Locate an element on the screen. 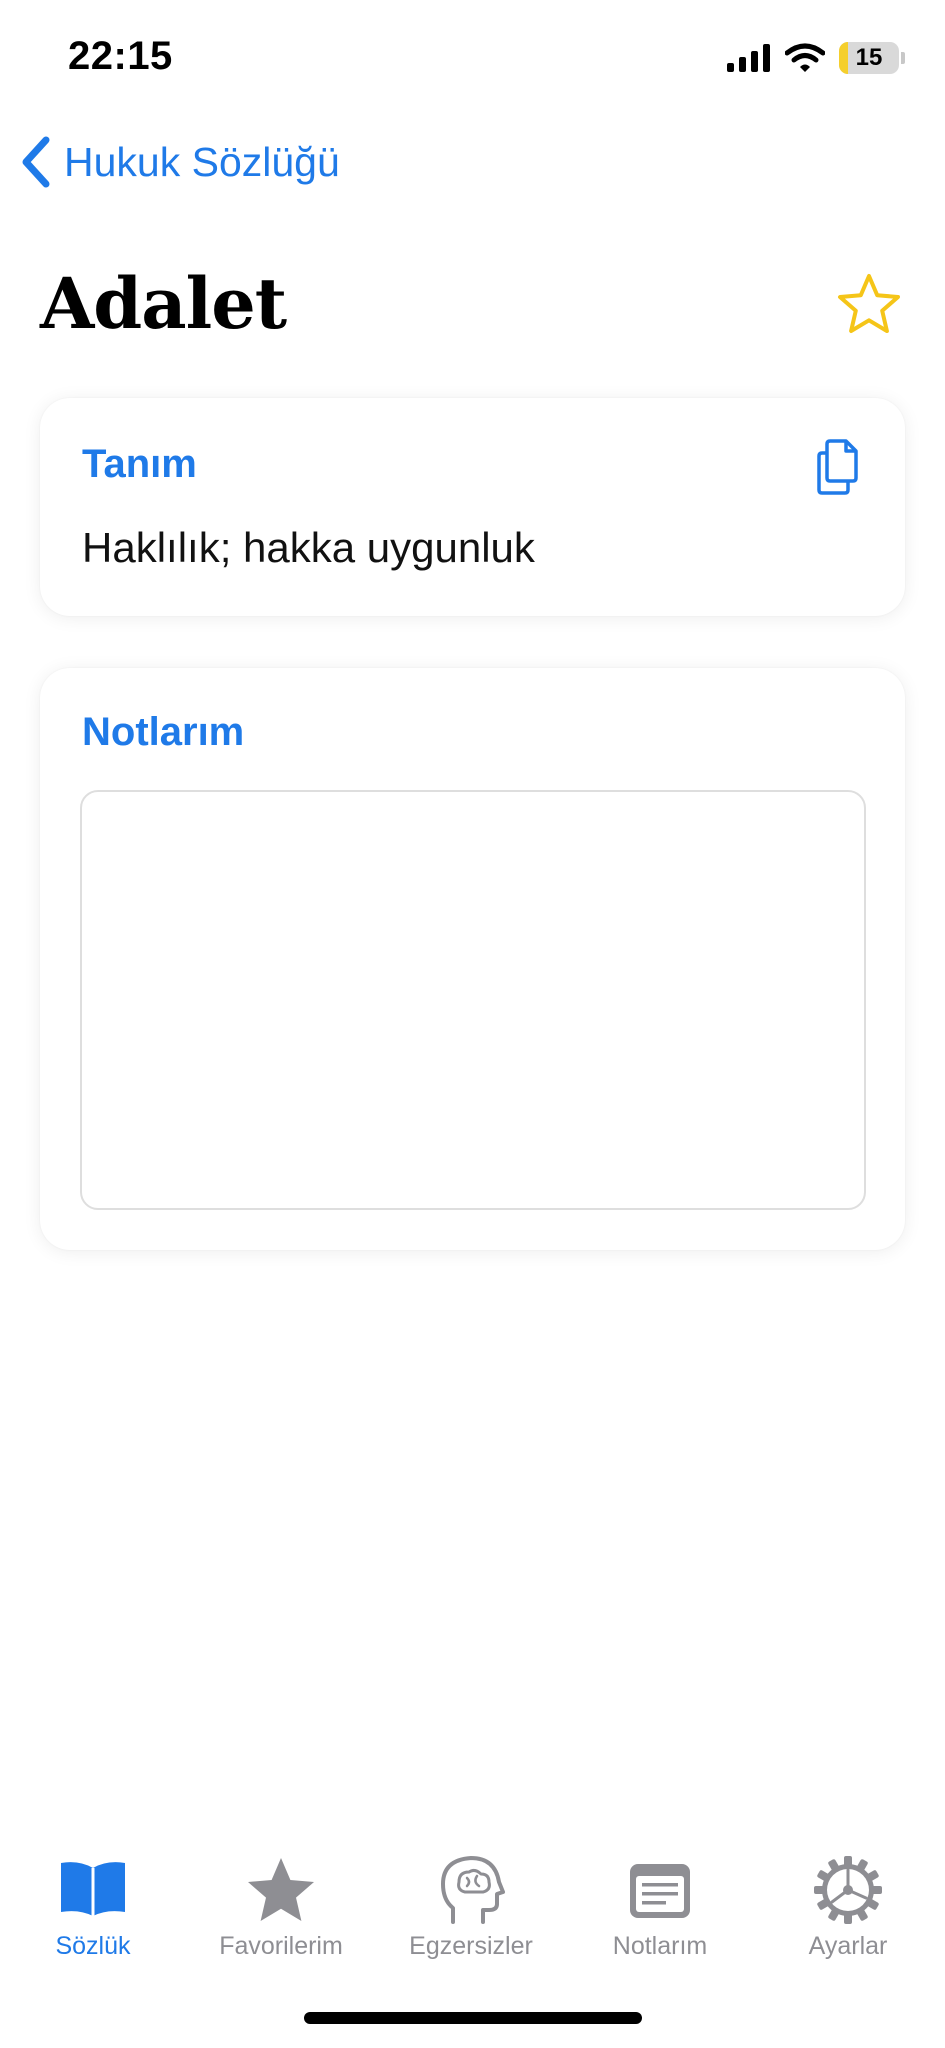 The image size is (945, 2048). status-icons: 15 is located at coordinates (816, 58).